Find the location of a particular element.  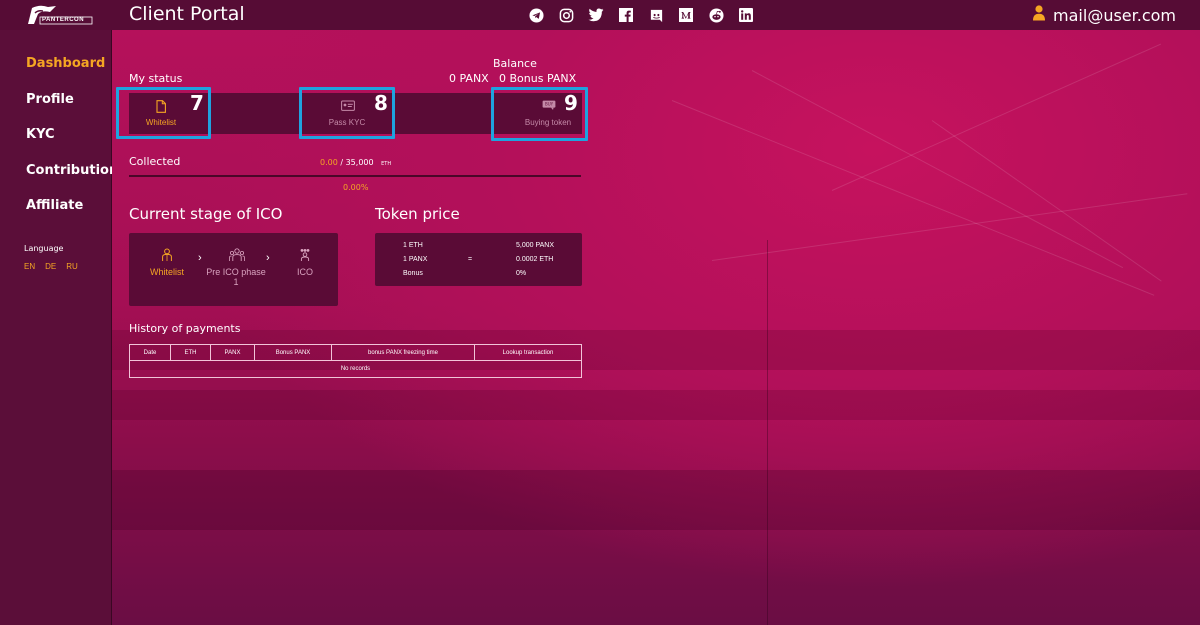

price-row-left: Bonus is located at coordinates (413, 273).